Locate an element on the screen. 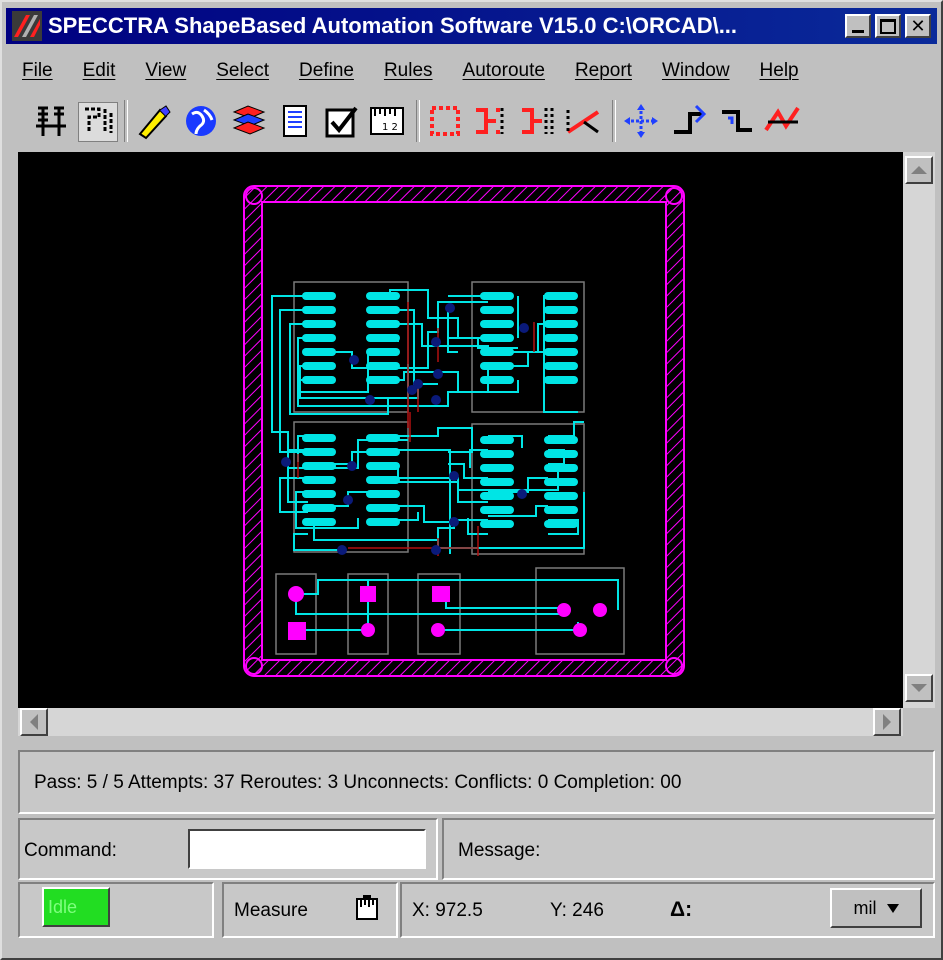 Image resolution: width=943 pixels, height=960 pixels. app-logo-icon is located at coordinates (27, 26).